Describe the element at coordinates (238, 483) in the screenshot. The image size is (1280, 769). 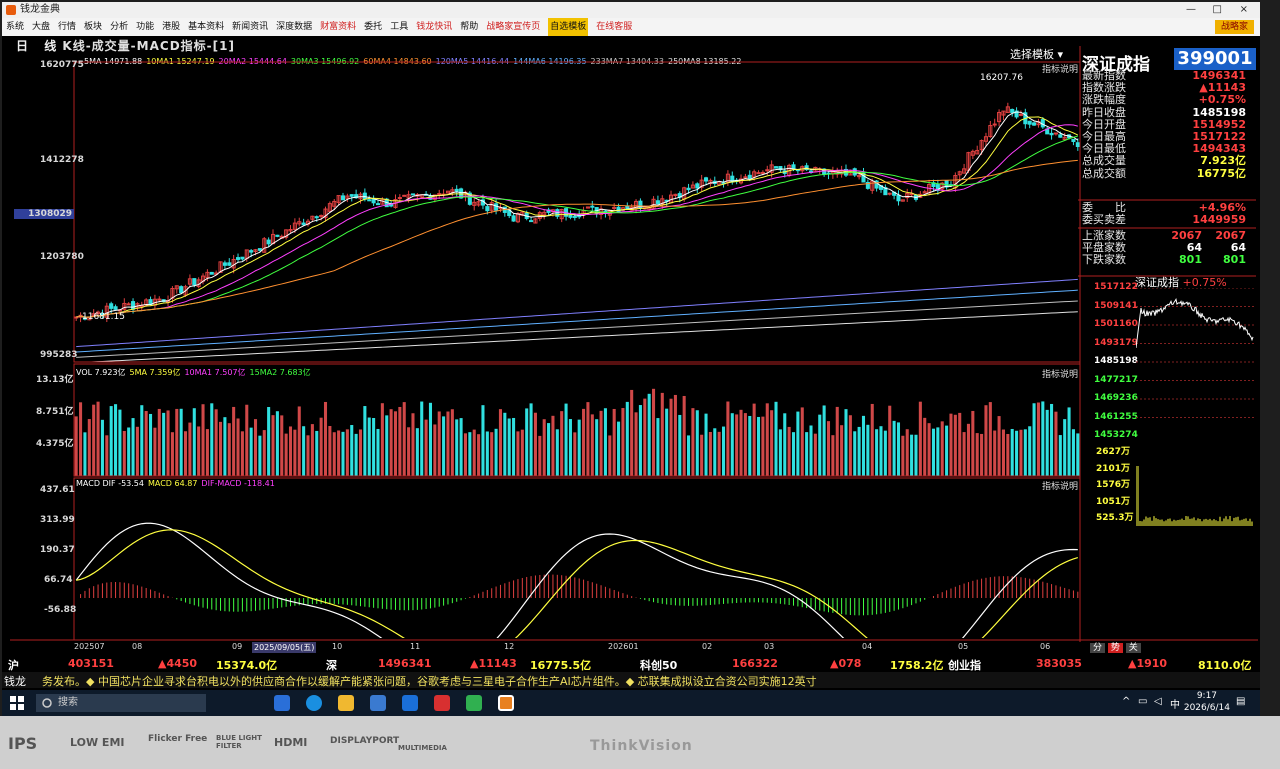
I see `macd-legend-item-2: DIF-MACD -118.41` at that location.